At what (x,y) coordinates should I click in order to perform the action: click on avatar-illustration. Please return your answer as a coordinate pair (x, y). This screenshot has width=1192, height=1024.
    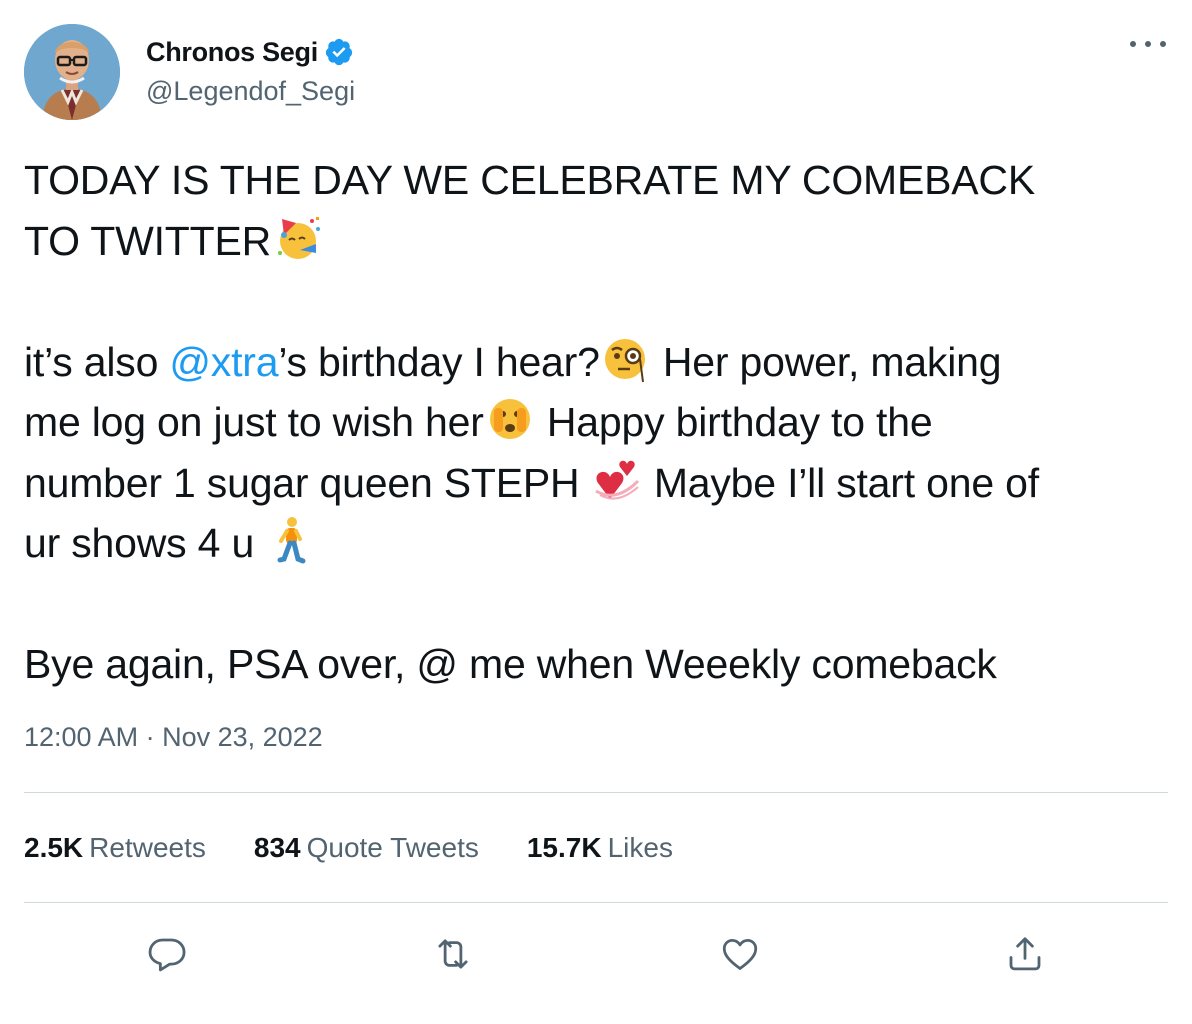
    Looking at the image, I should click on (72, 72).